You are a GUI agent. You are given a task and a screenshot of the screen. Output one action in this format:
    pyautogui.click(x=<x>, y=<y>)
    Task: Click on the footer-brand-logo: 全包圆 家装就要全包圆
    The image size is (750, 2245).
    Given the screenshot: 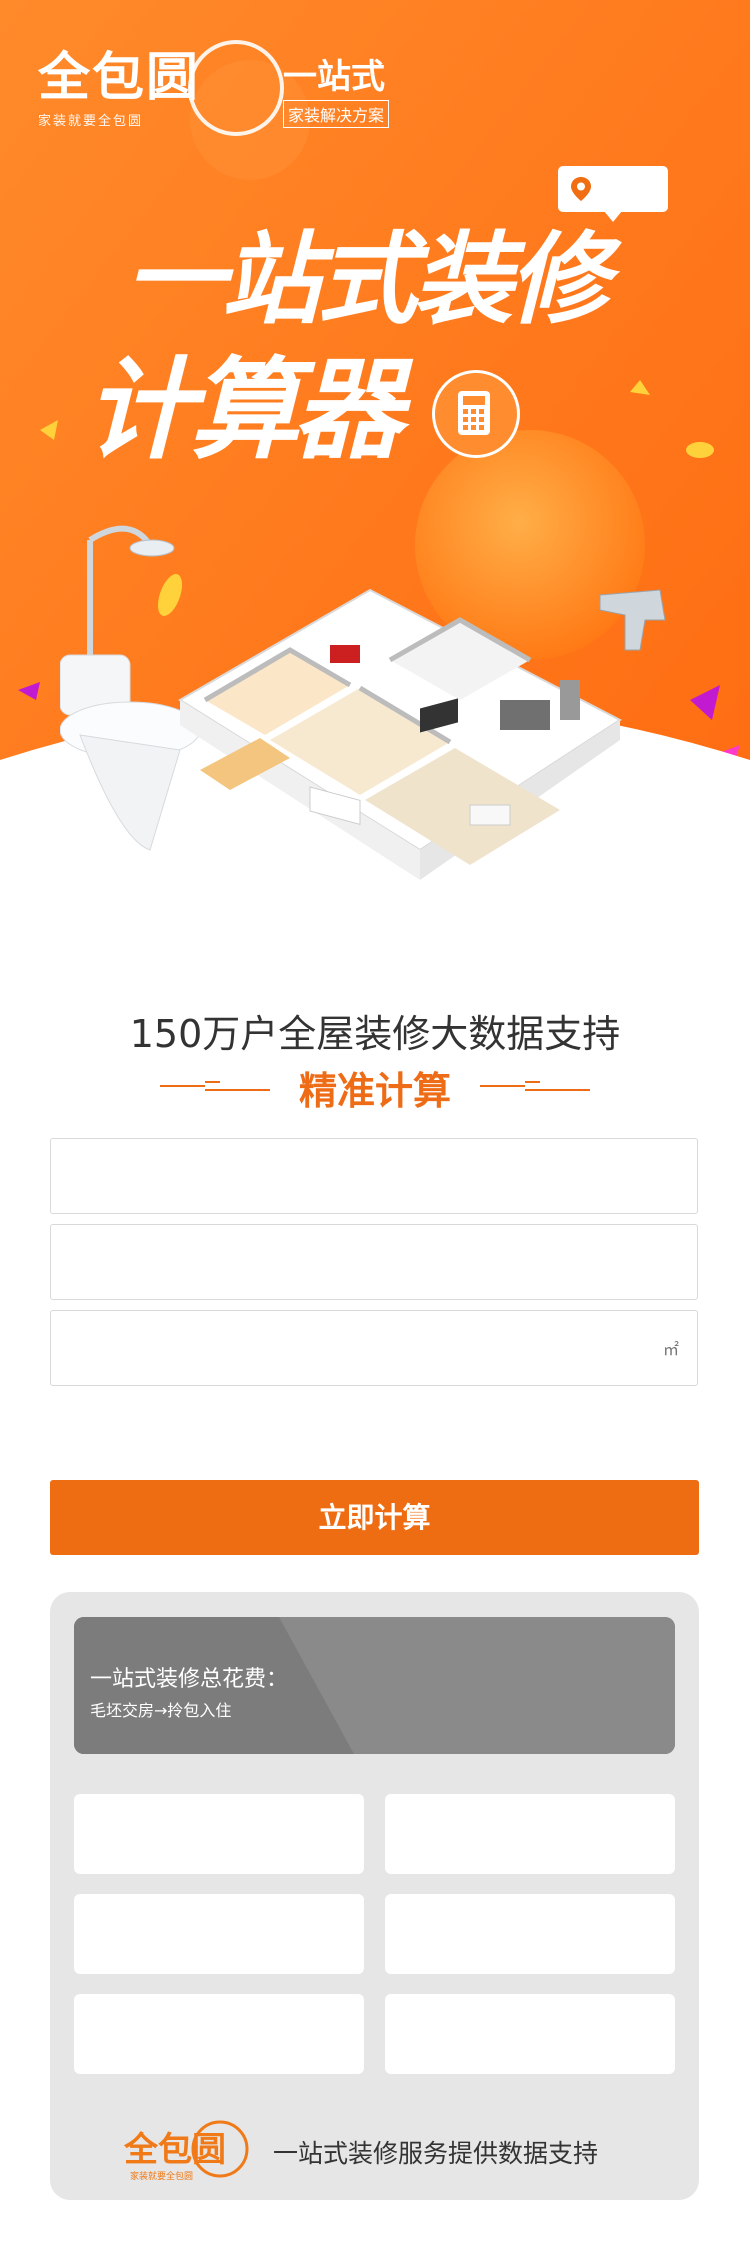 What is the action you would take?
    pyautogui.click(x=186, y=2151)
    